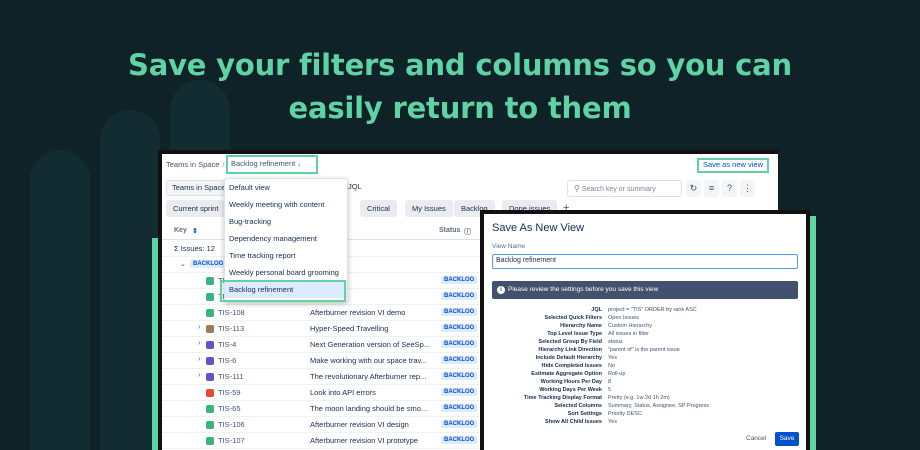  I want to click on info-icon: i, so click(501, 290).